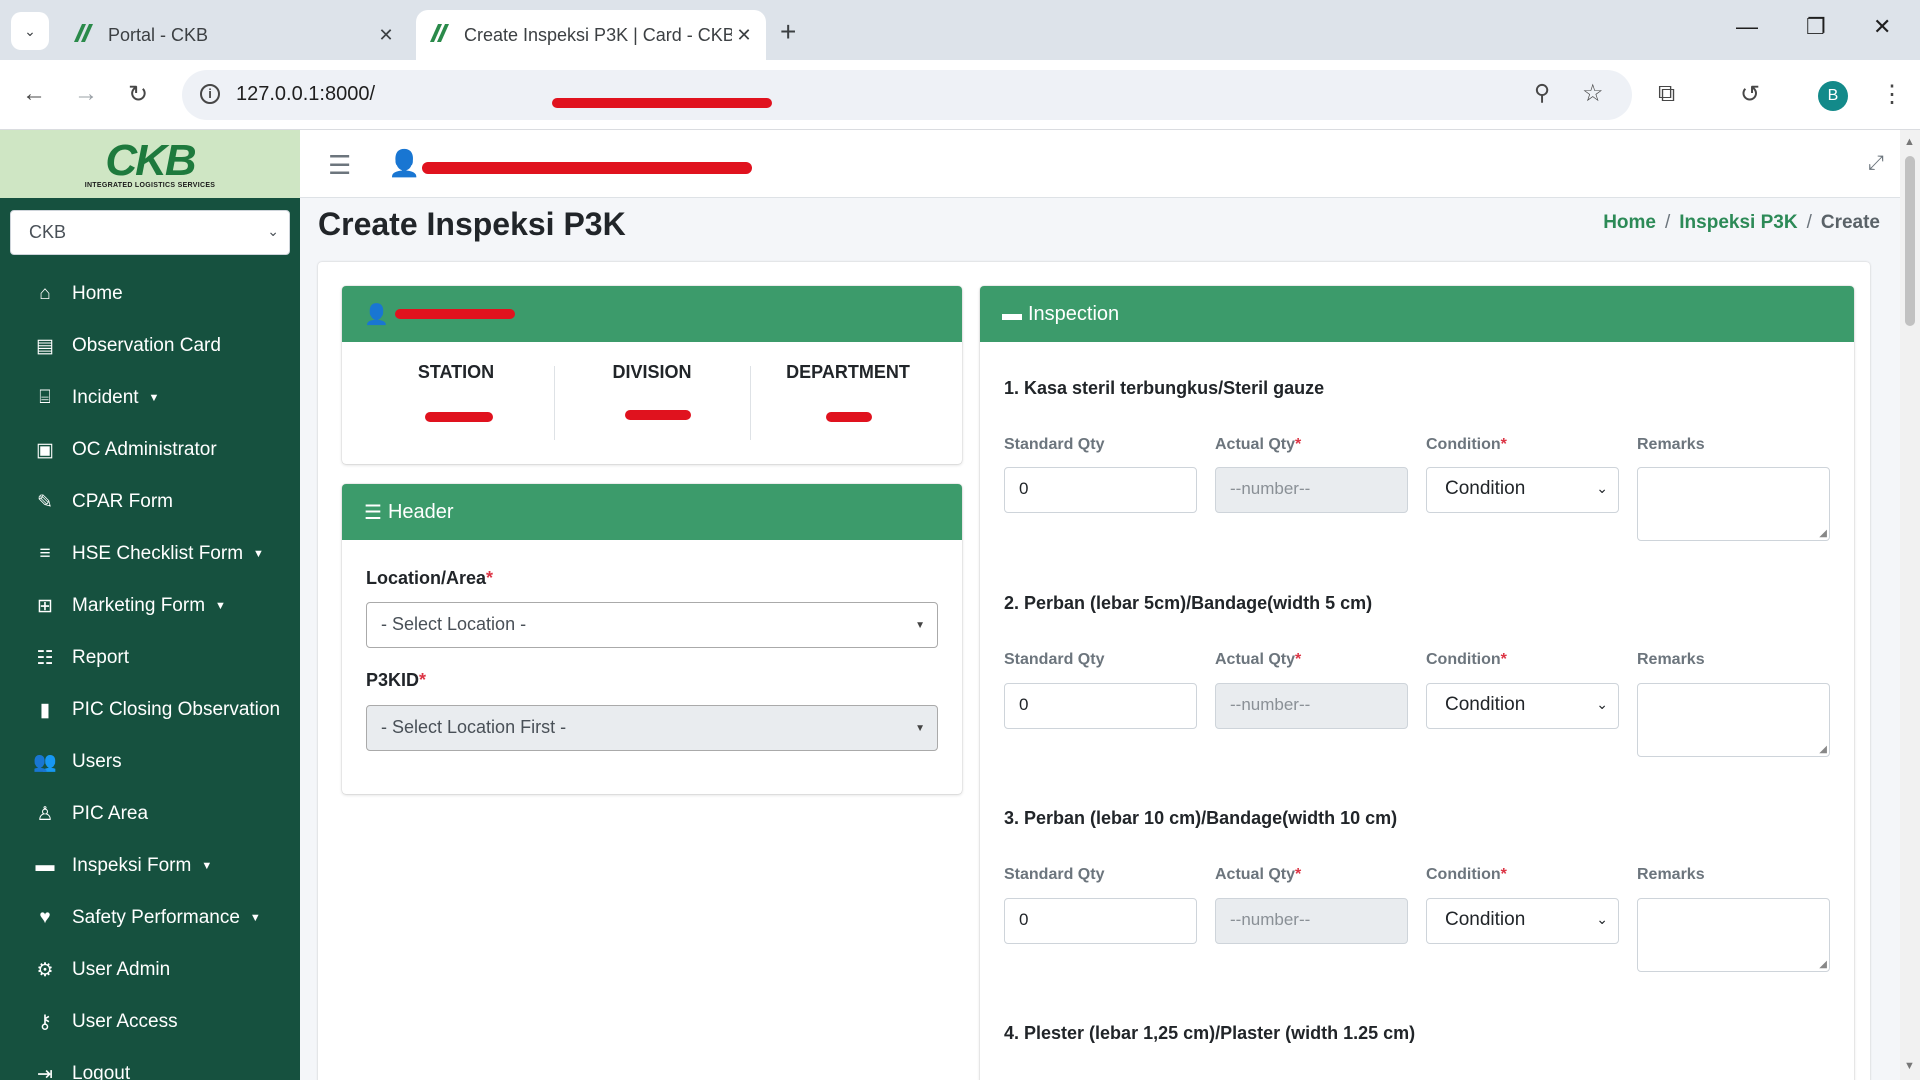  I want to click on sidebar-item-label: User Admin, so click(121, 969).